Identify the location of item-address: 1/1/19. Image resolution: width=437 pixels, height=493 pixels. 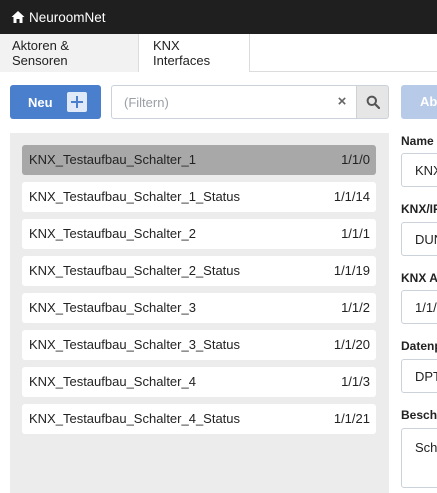
(351, 270).